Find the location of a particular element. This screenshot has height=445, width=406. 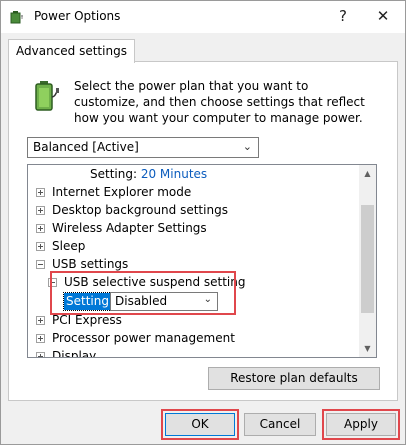

apply-button: Apply is located at coordinates (361, 424).